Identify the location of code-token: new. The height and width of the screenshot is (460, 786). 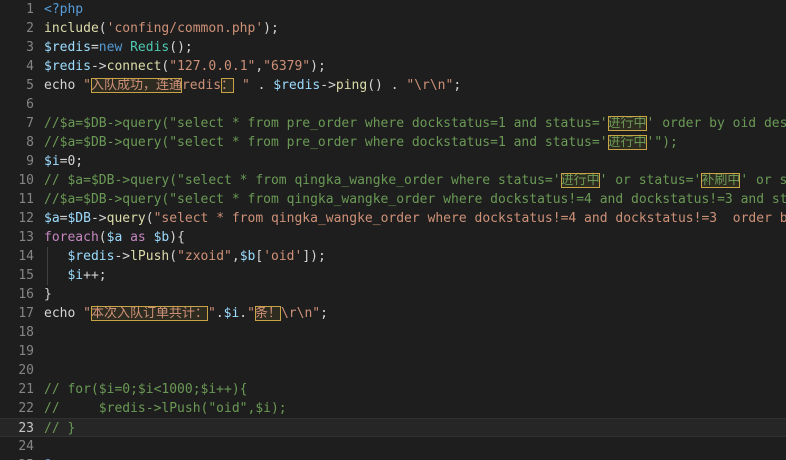
(114, 47).